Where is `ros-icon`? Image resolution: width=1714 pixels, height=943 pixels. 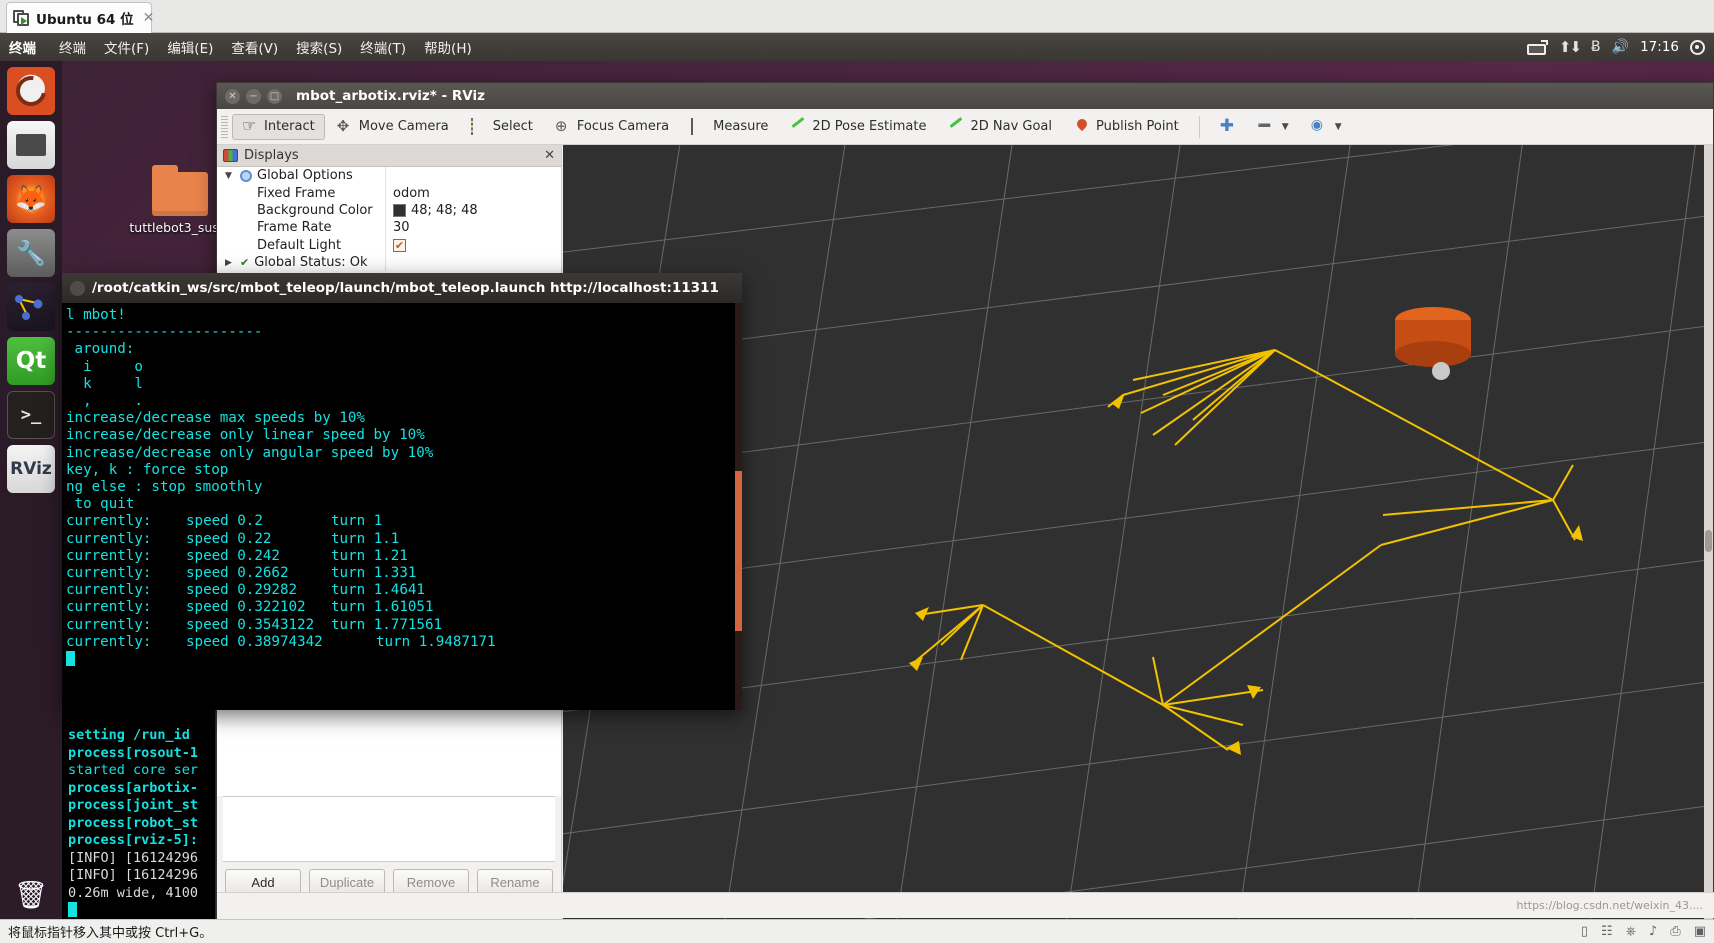 ros-icon is located at coordinates (31, 307).